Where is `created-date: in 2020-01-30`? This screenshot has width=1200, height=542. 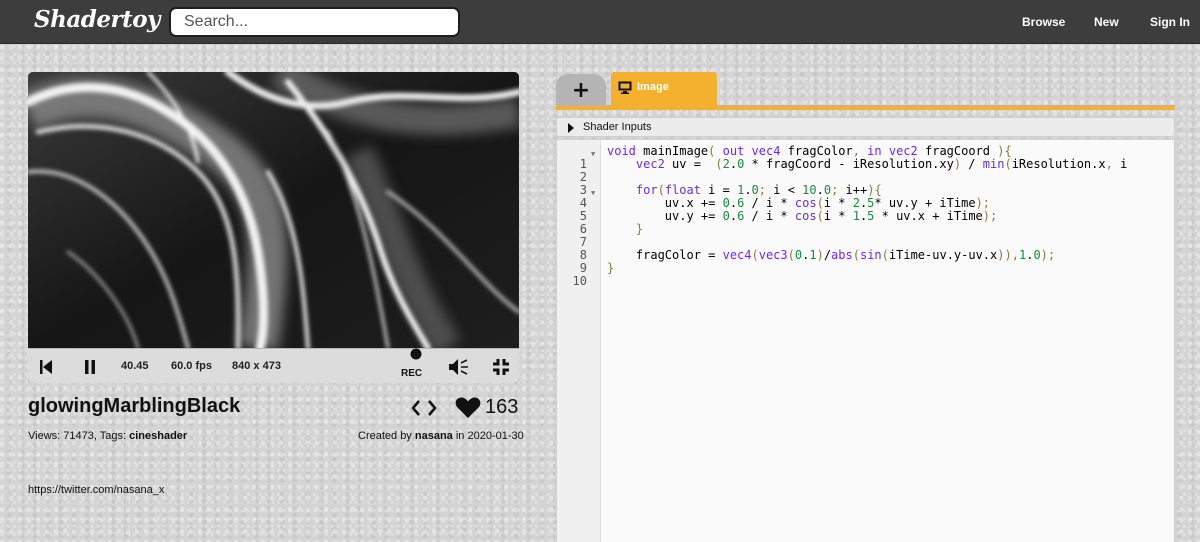 created-date: in 2020-01-30 is located at coordinates (489, 436).